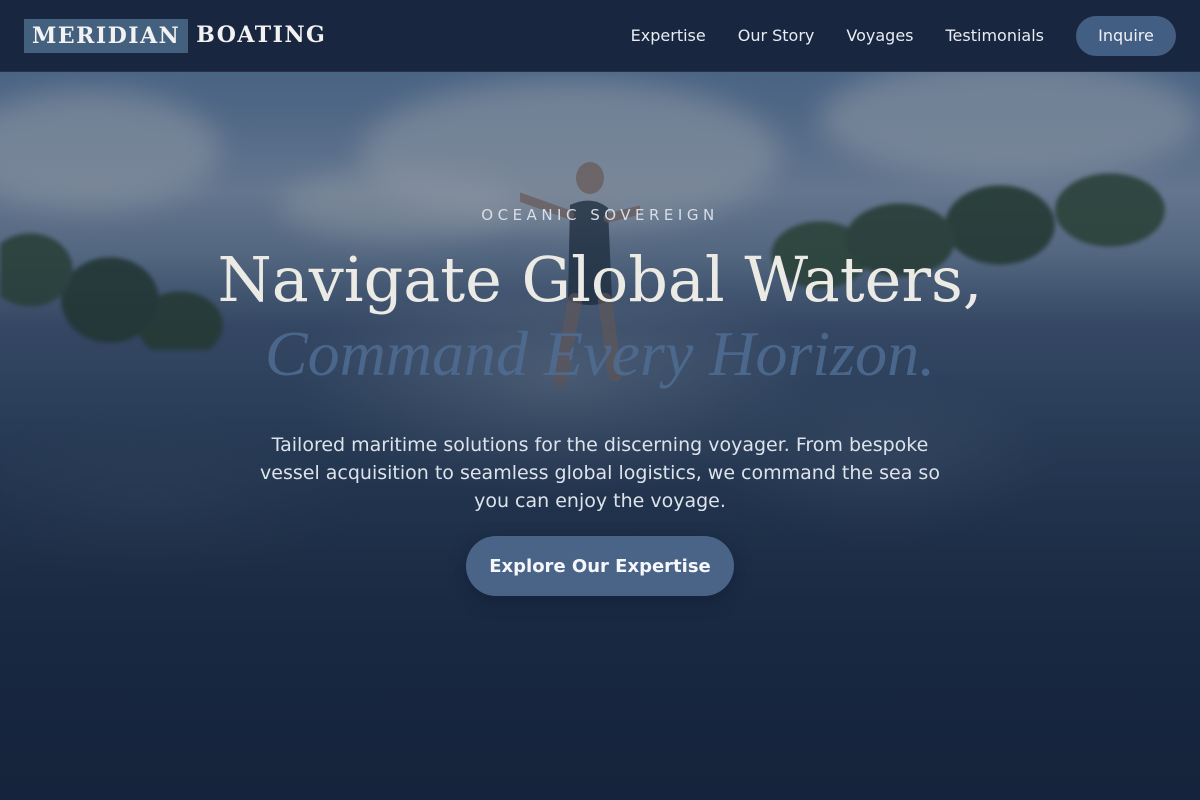 The height and width of the screenshot is (800, 1200). What do you see at coordinates (668, 35) in the screenshot?
I see `nav-link-expertise: Expertise` at bounding box center [668, 35].